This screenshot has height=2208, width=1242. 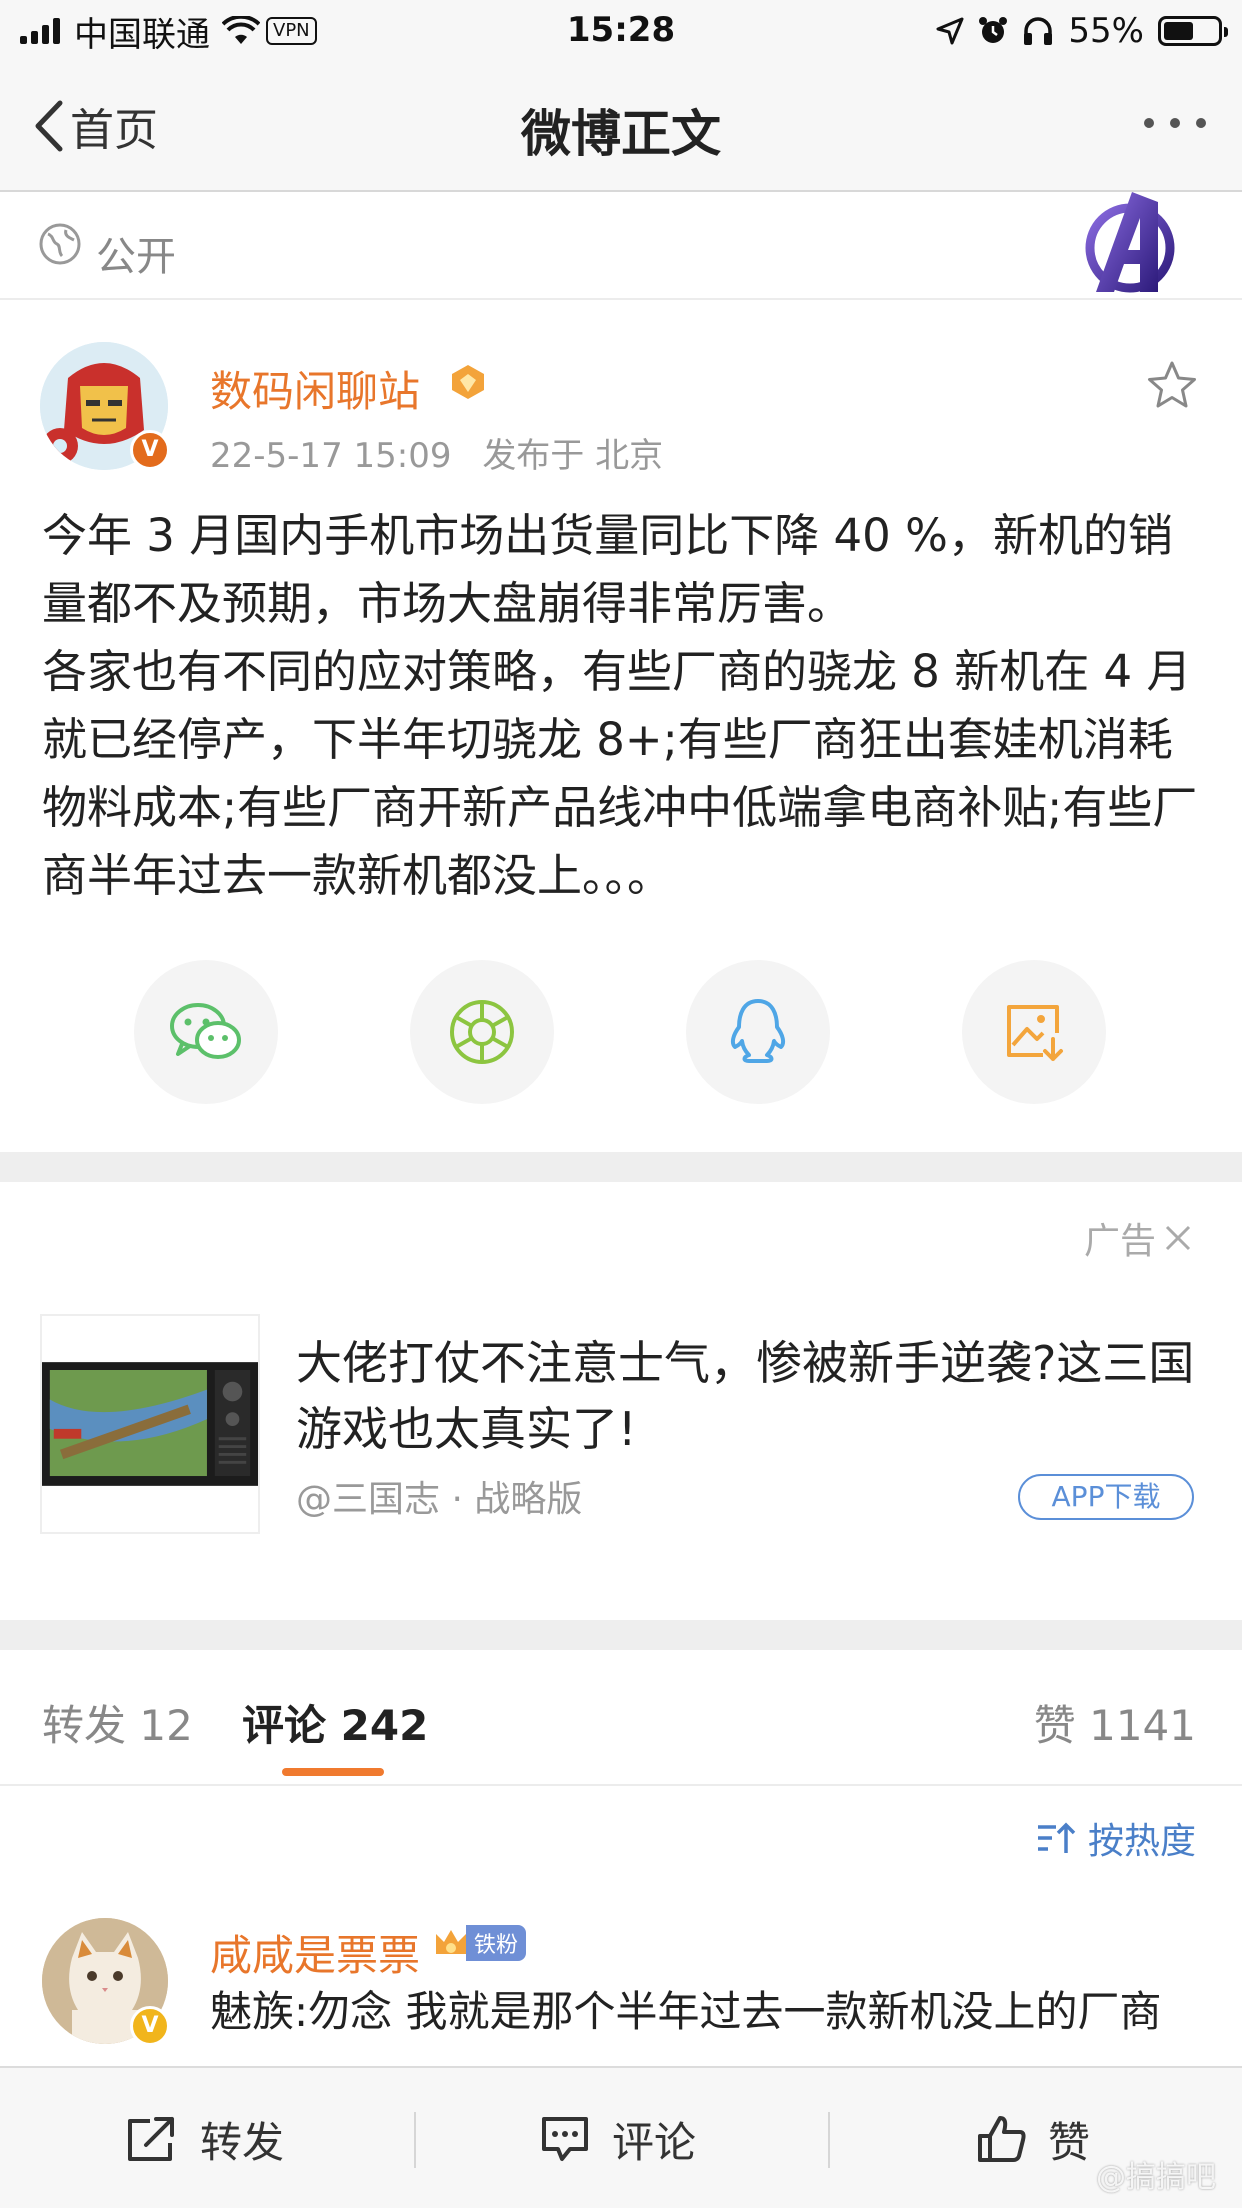 What do you see at coordinates (1056, 1837) in the screenshot?
I see `sort-icon` at bounding box center [1056, 1837].